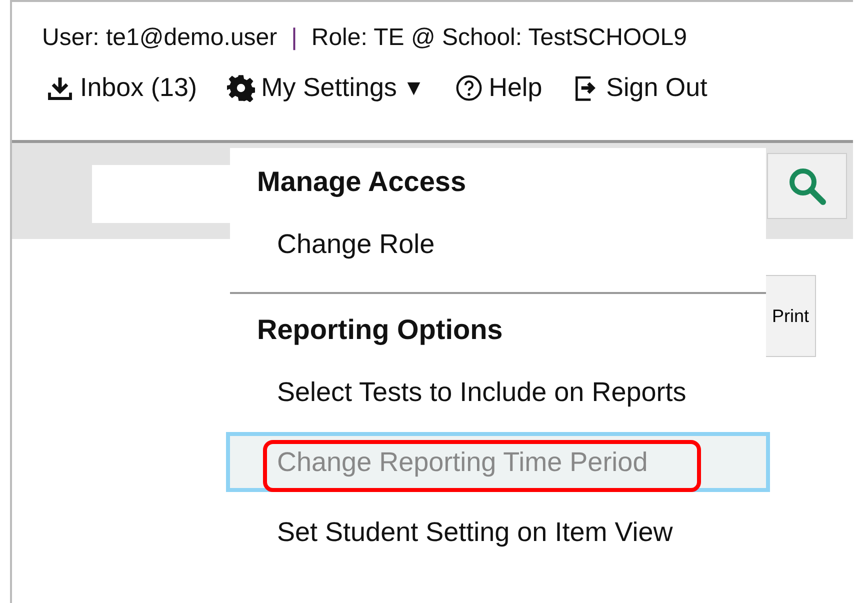 This screenshot has height=603, width=854. What do you see at coordinates (356, 244) in the screenshot?
I see `menu-item: Change Role` at bounding box center [356, 244].